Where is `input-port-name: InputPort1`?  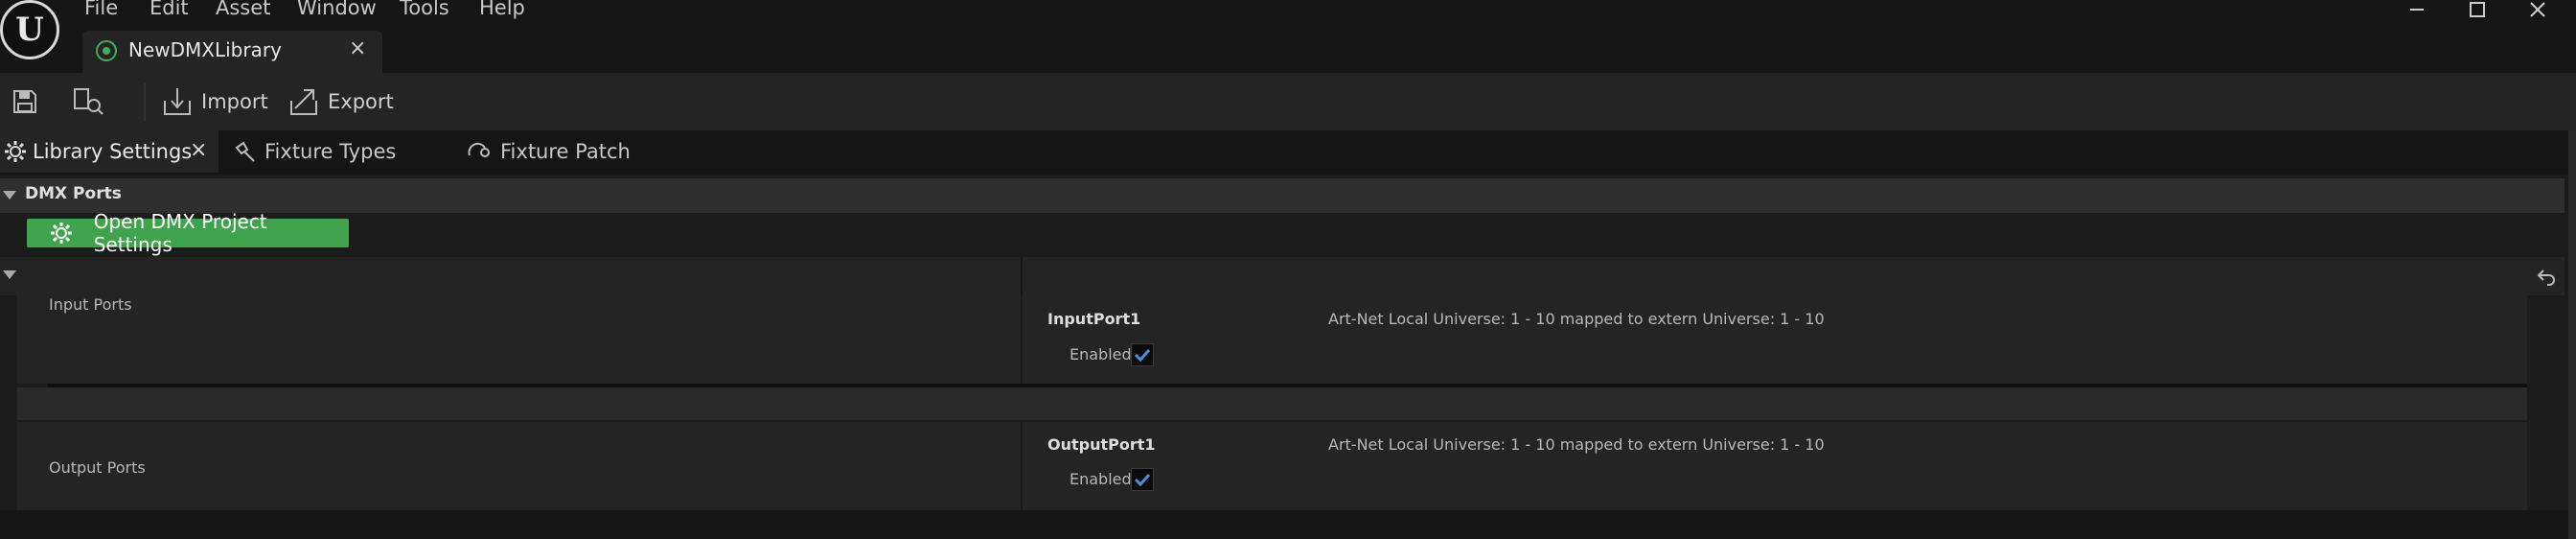 input-port-name: InputPort1 is located at coordinates (1094, 319).